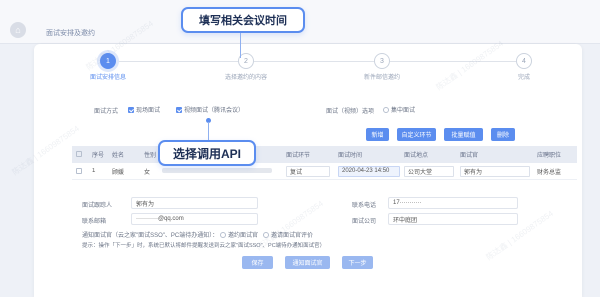 This screenshot has width=600, height=297. I want to click on phone-input: 17···········, so click(453, 203).